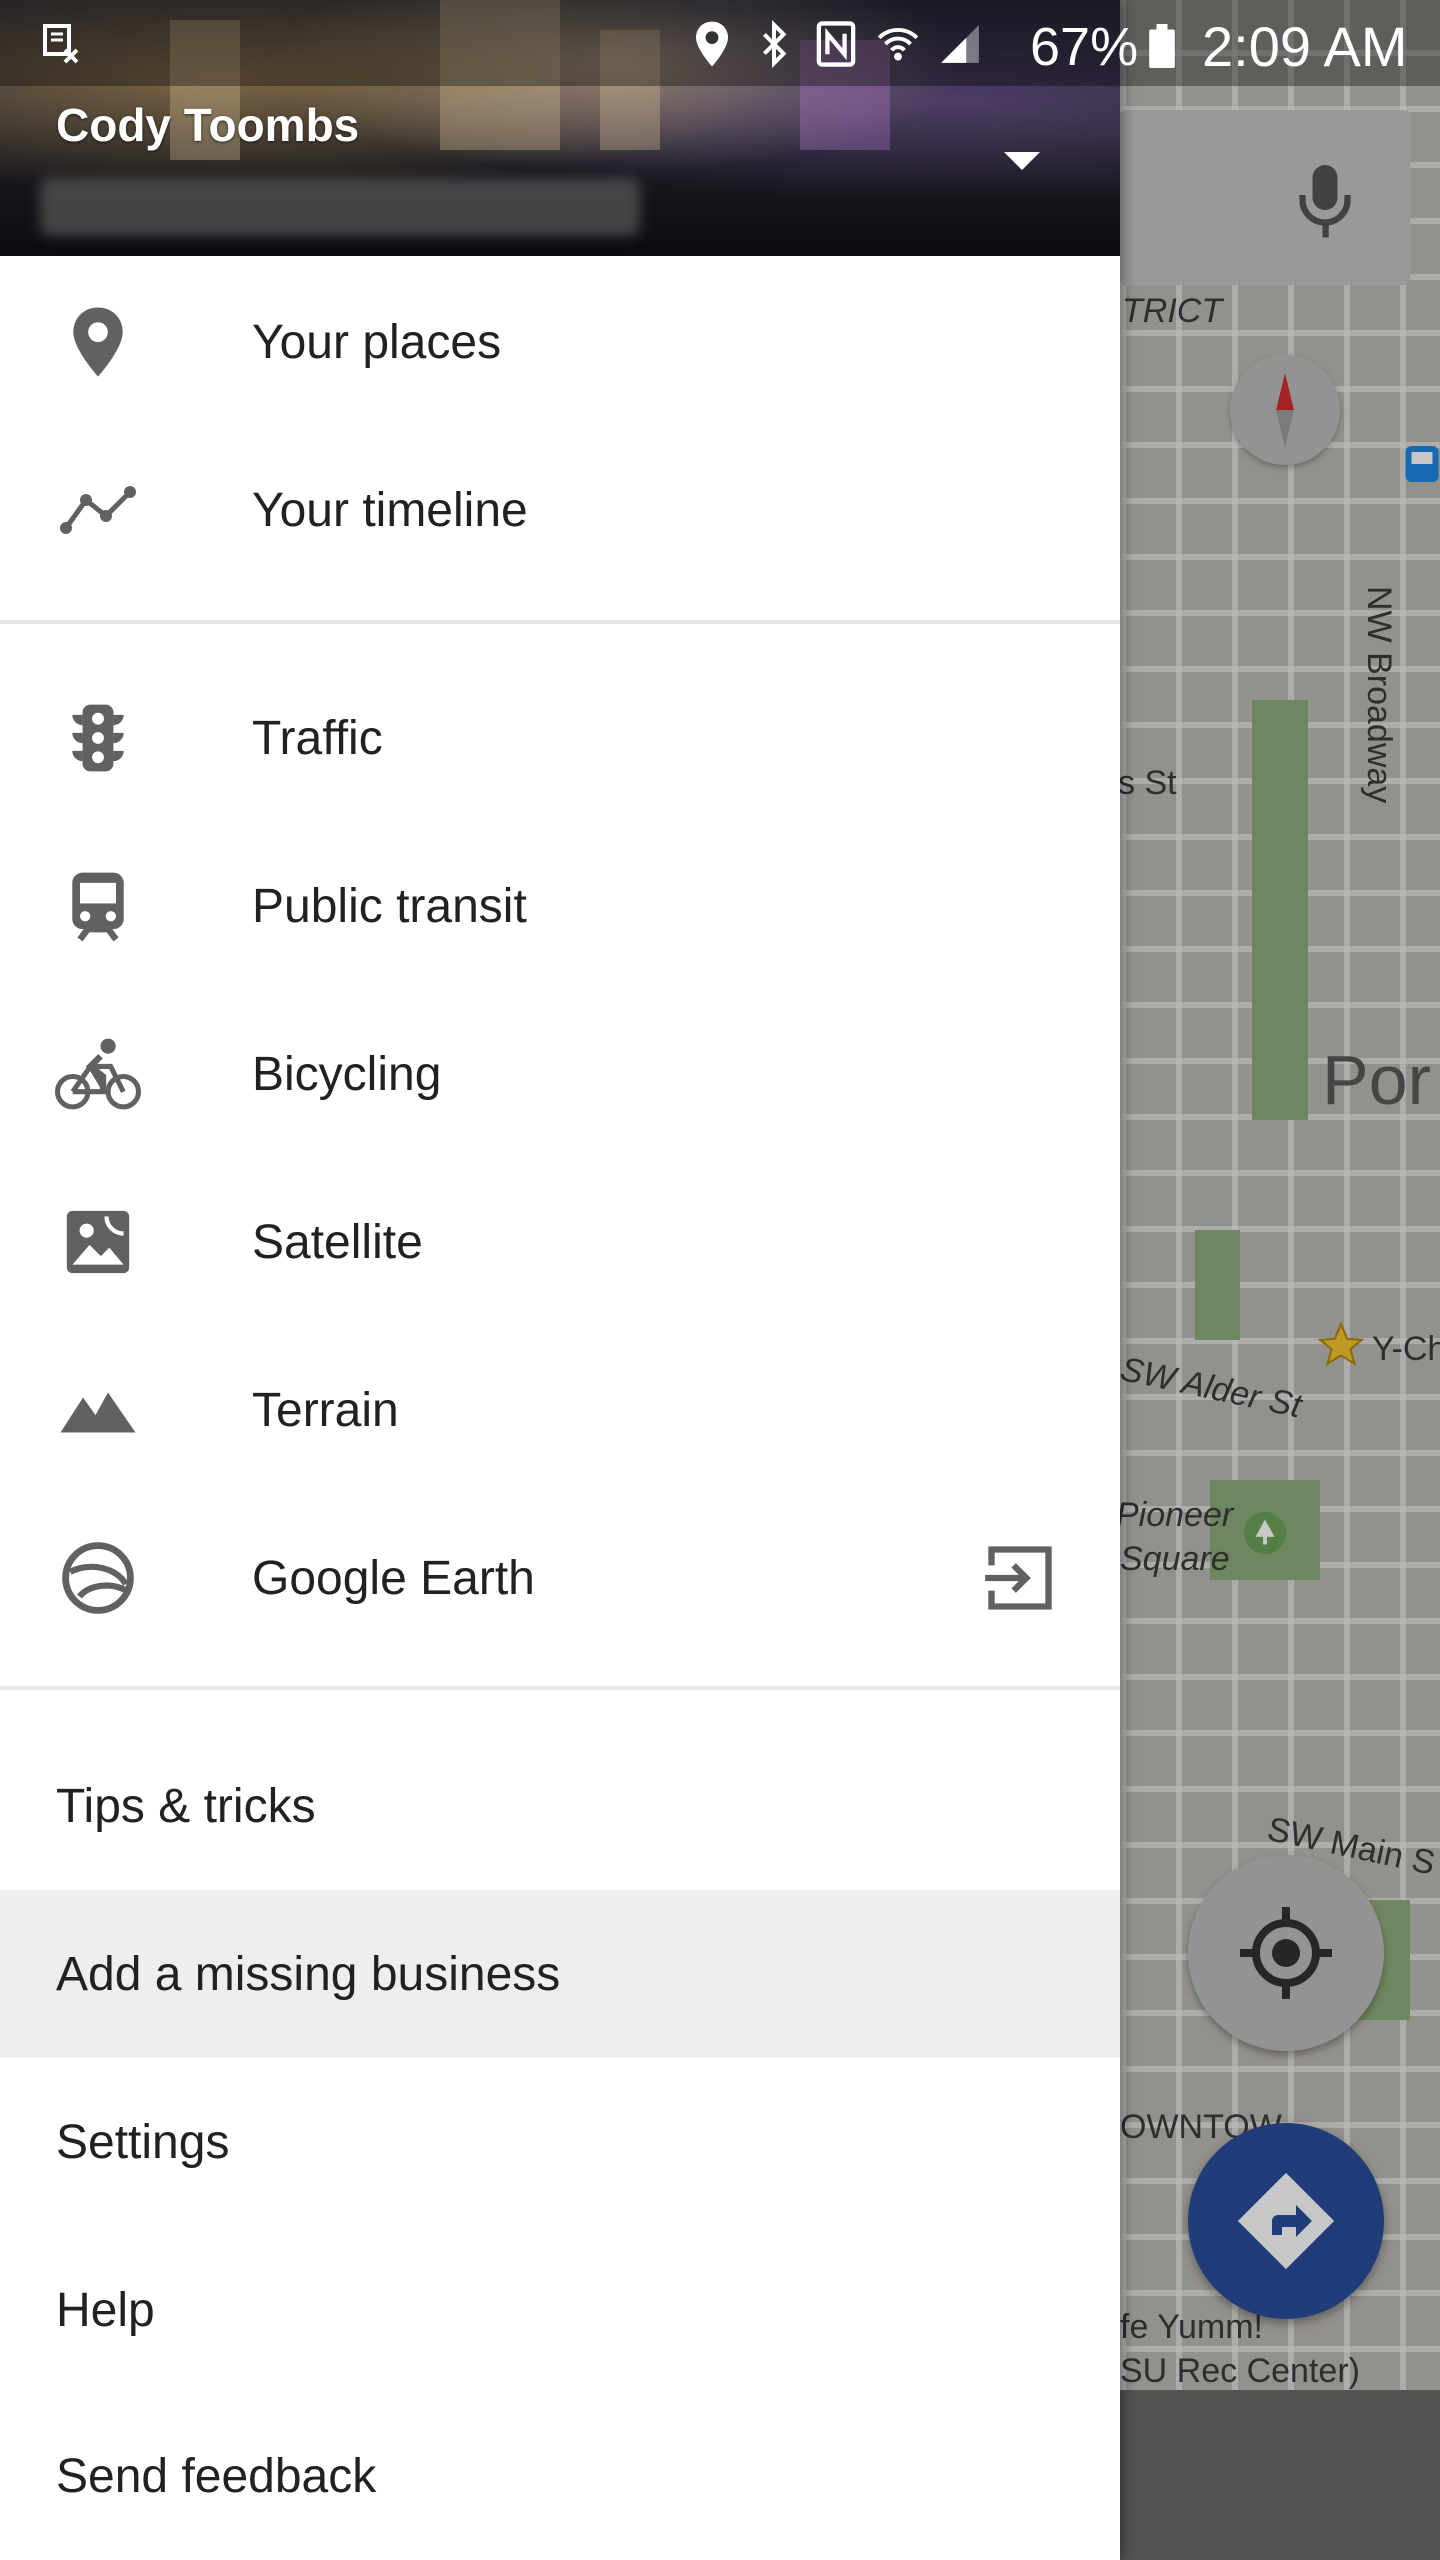 The height and width of the screenshot is (2560, 1440). Describe the element at coordinates (208, 125) in the screenshot. I see `account-name: Cody Toombs` at that location.